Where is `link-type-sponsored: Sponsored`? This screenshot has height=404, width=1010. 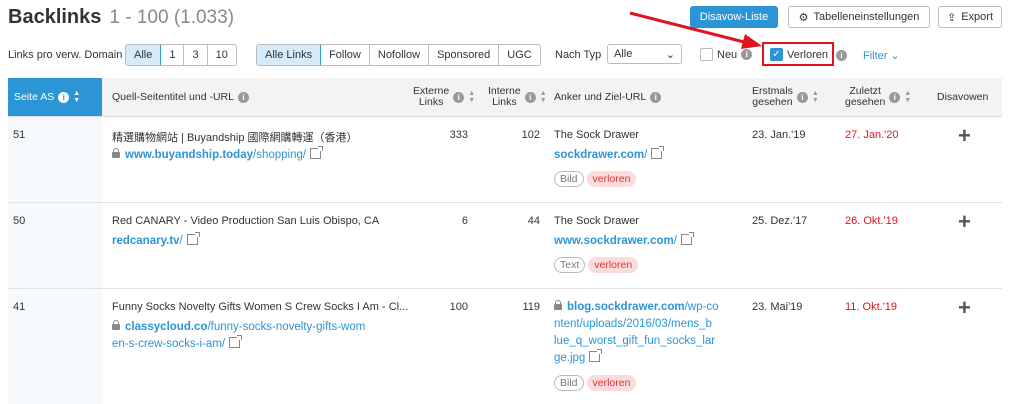 link-type-sponsored: Sponsored is located at coordinates (464, 55).